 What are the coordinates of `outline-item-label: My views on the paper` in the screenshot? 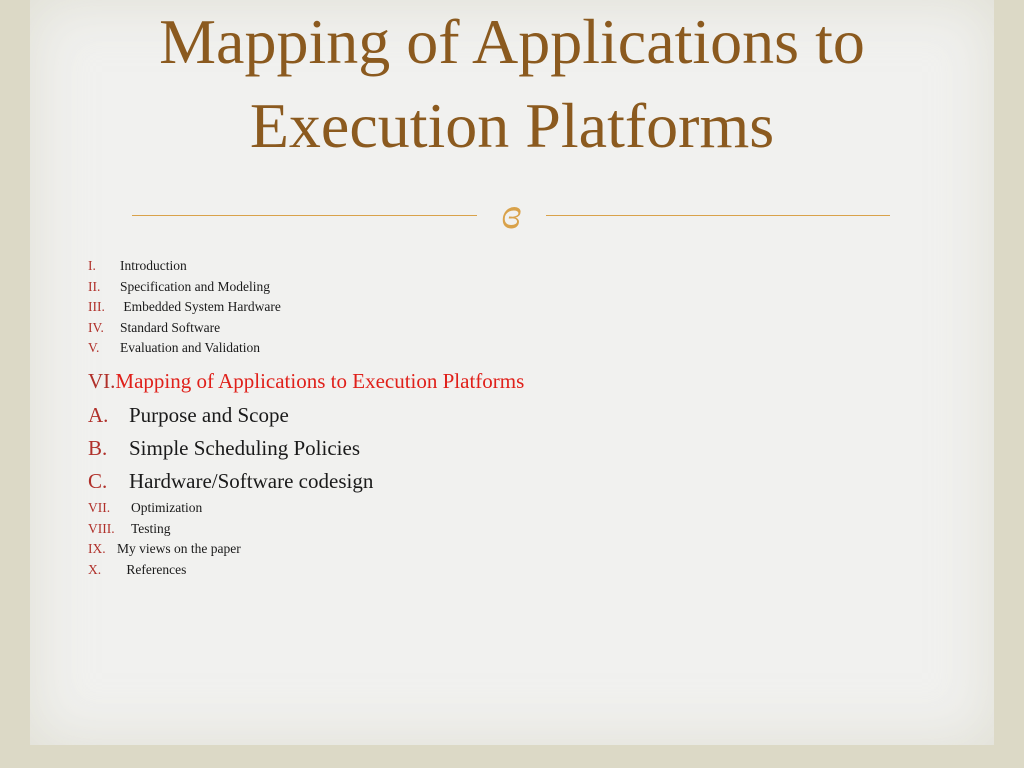 It's located at (179, 549).